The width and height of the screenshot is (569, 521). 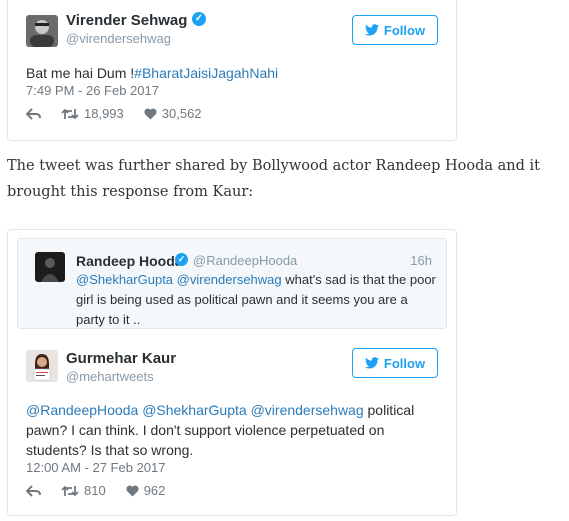 I want to click on retweet-count: 810, so click(x=95, y=490).